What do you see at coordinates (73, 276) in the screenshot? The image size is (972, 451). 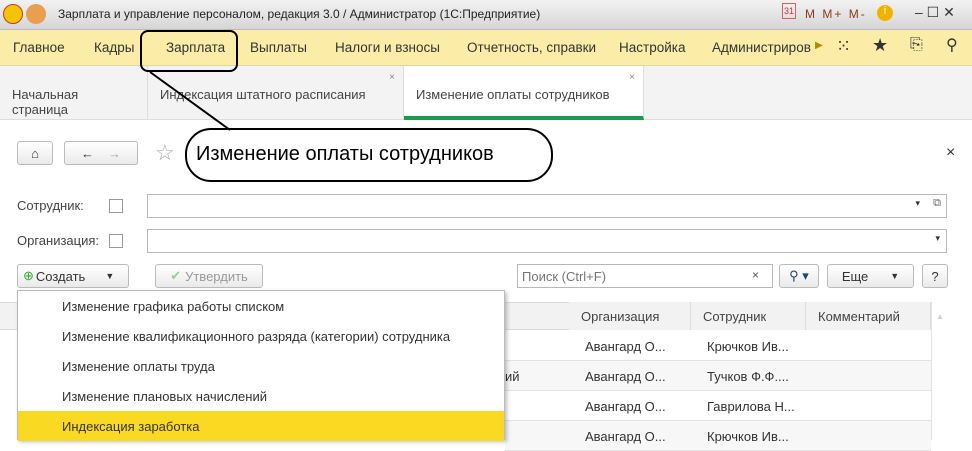 I see `create-button: ⊕ Создать ▼` at bounding box center [73, 276].